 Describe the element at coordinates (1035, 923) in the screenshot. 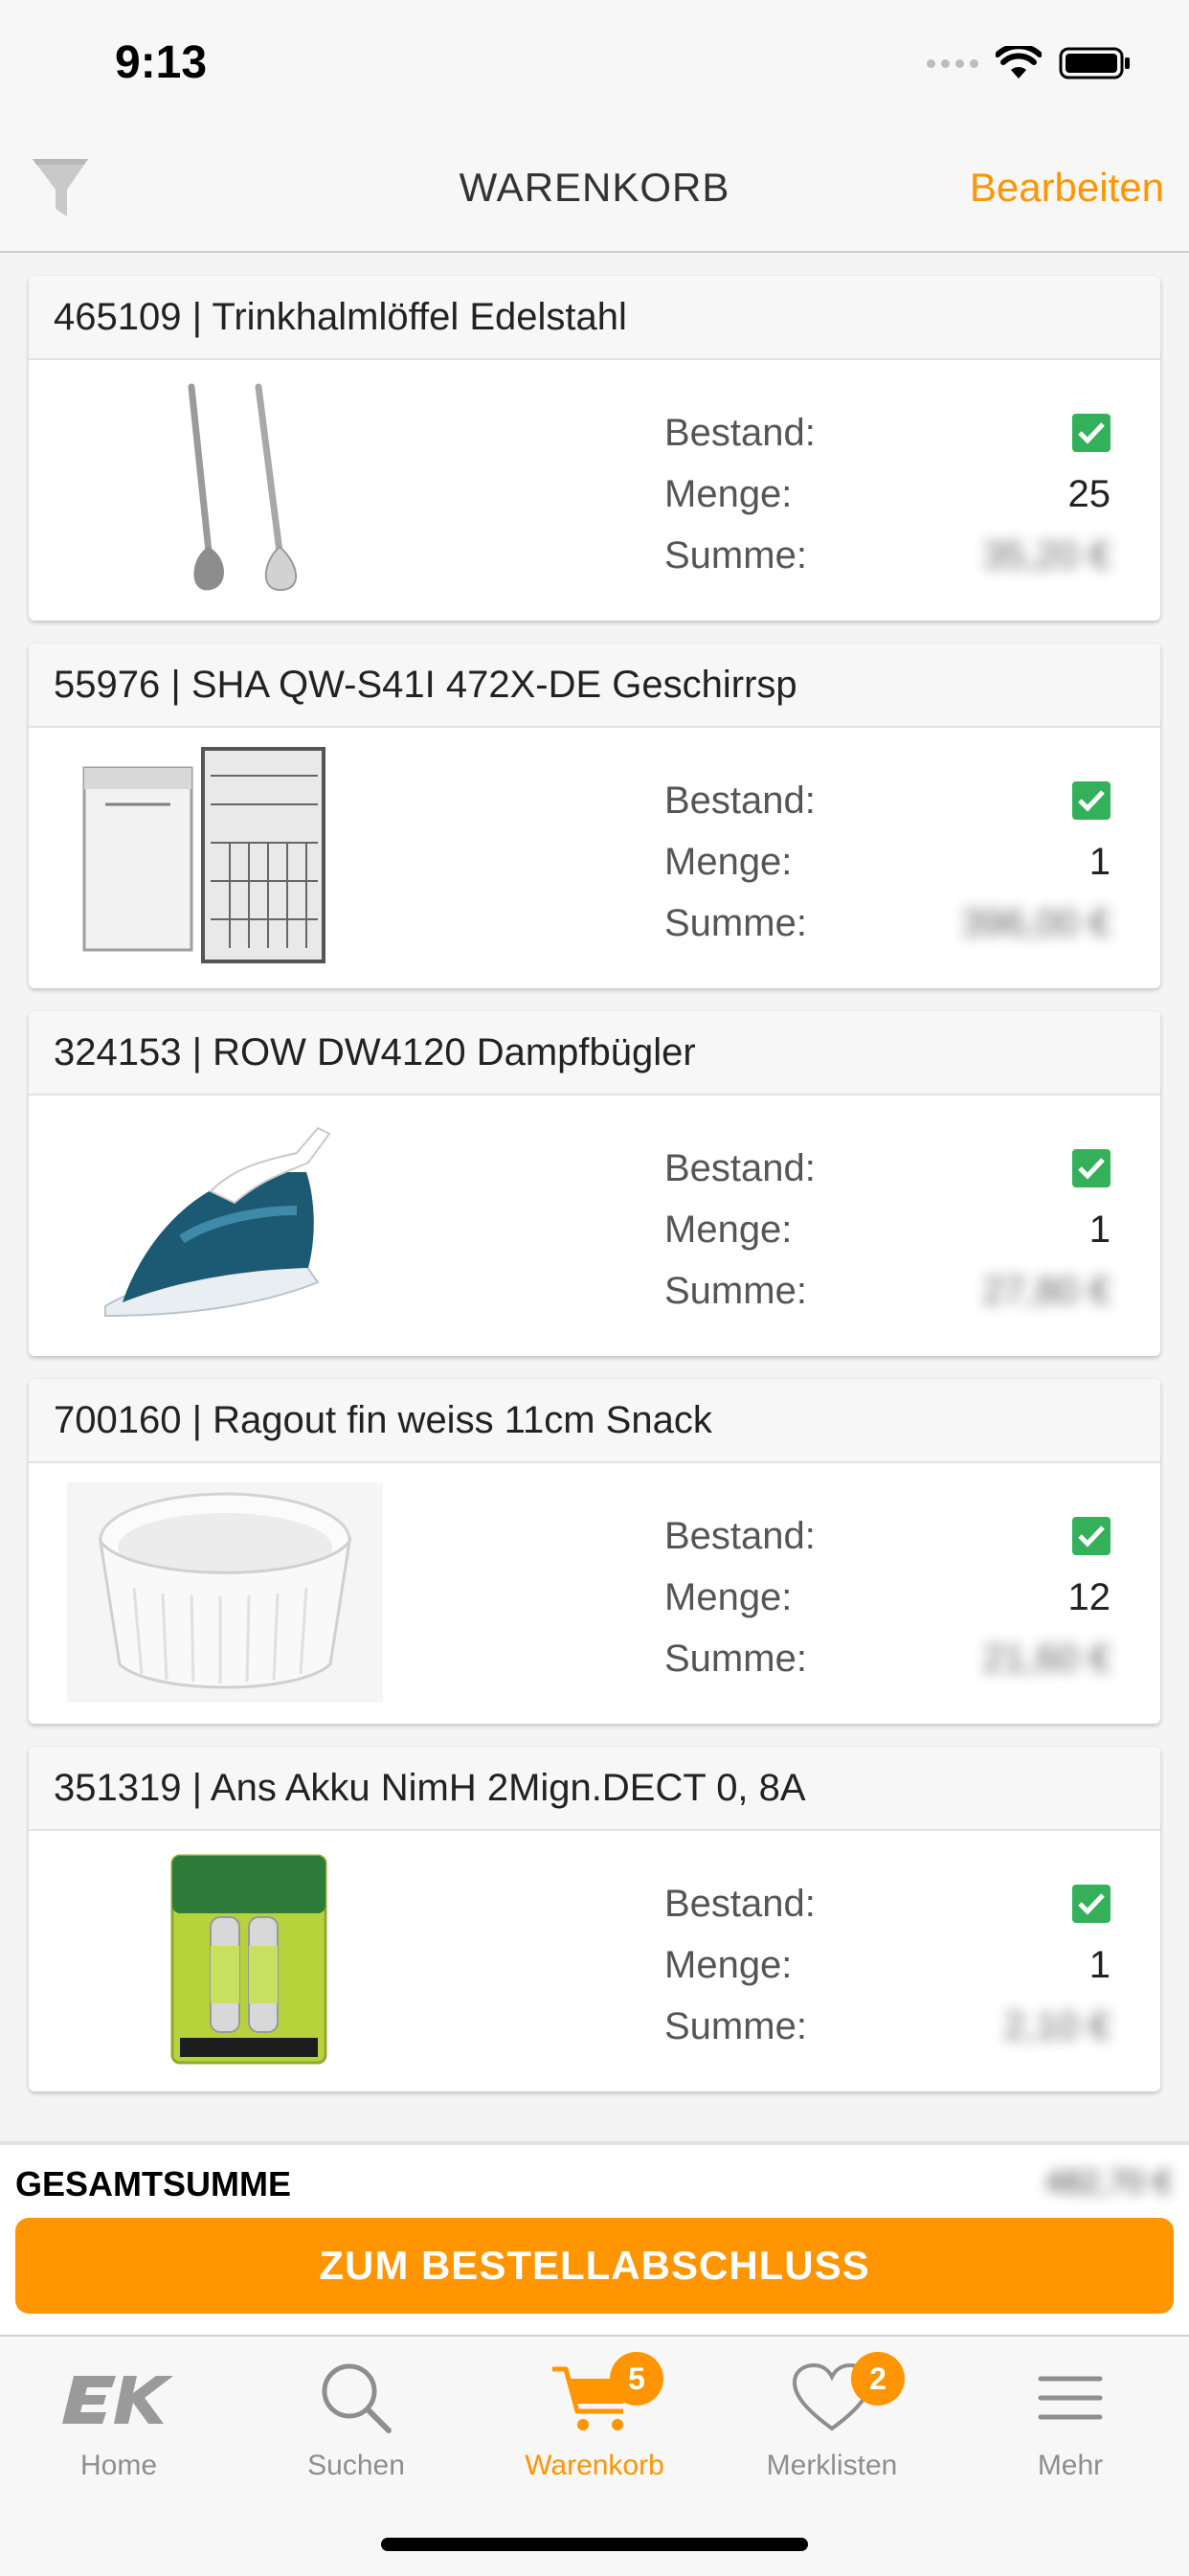

I see `sum-value: 396,00 €` at that location.